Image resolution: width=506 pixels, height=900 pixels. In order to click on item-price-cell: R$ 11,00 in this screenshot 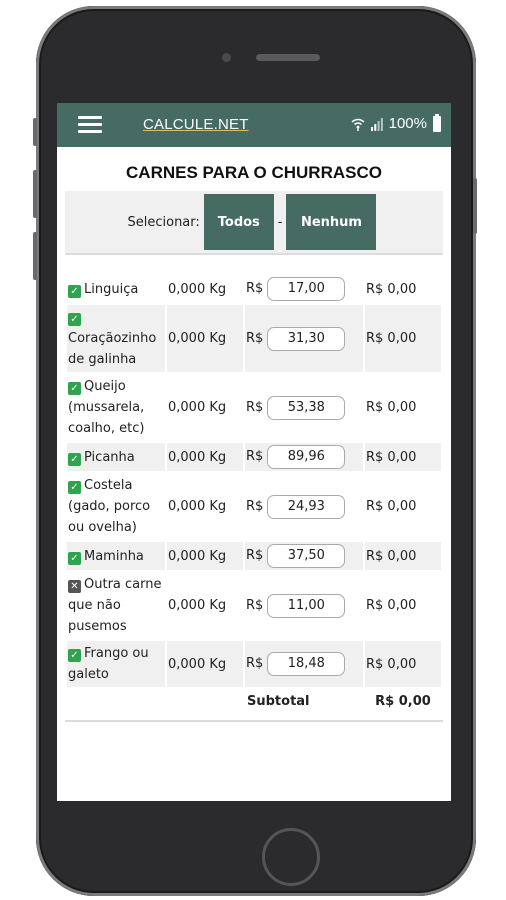, I will do `click(304, 605)`.